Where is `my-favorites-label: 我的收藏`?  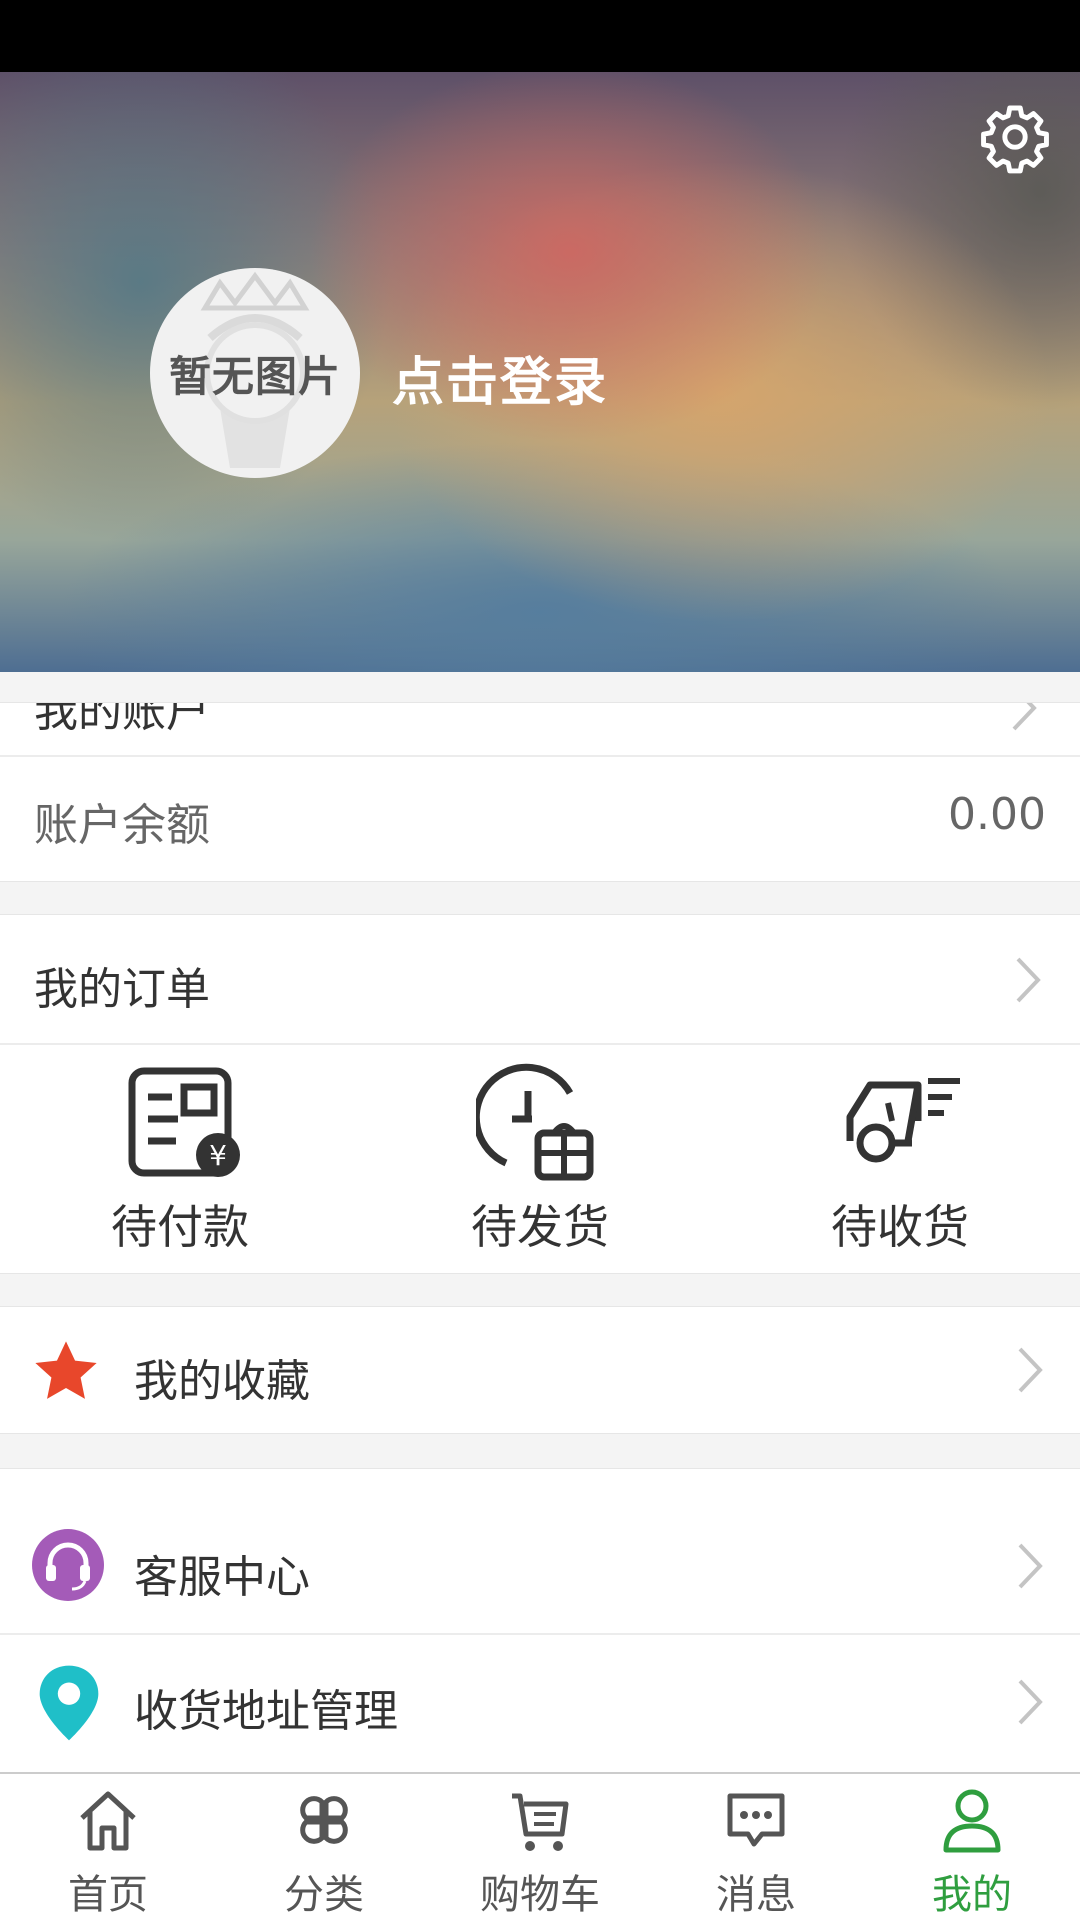
my-favorites-label: 我的收藏 is located at coordinates (222, 1381).